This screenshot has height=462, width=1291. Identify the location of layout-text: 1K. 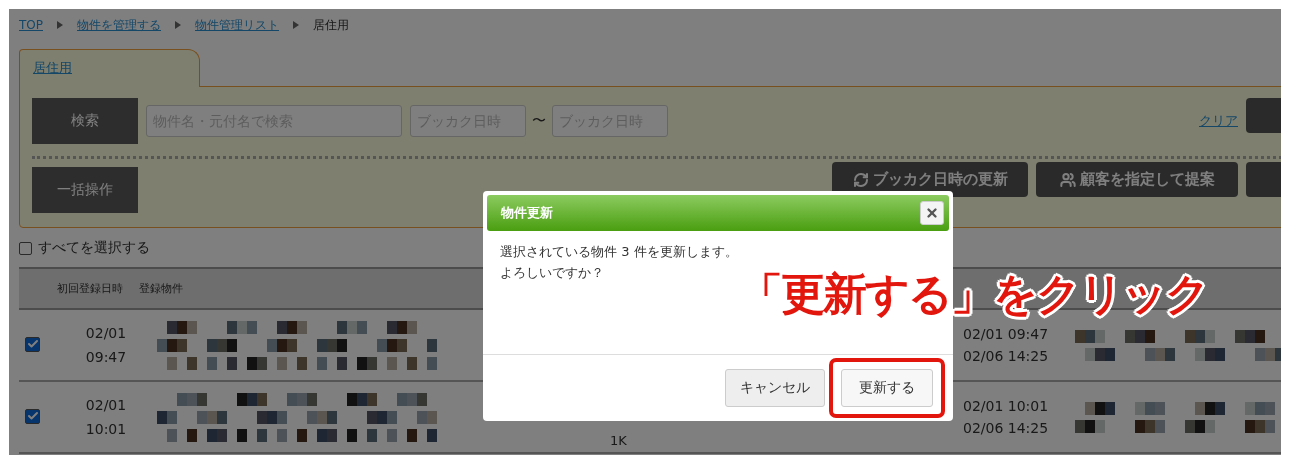
(618, 440).